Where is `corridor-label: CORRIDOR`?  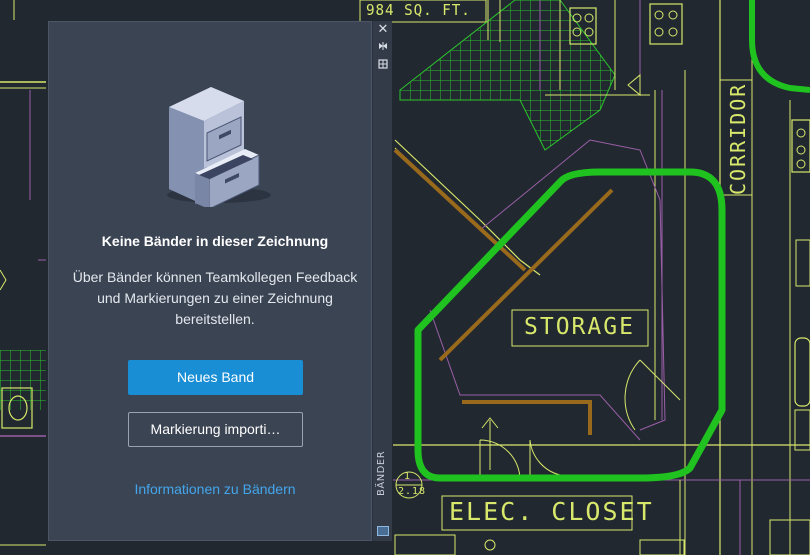
corridor-label: CORRIDOR is located at coordinates (738, 138).